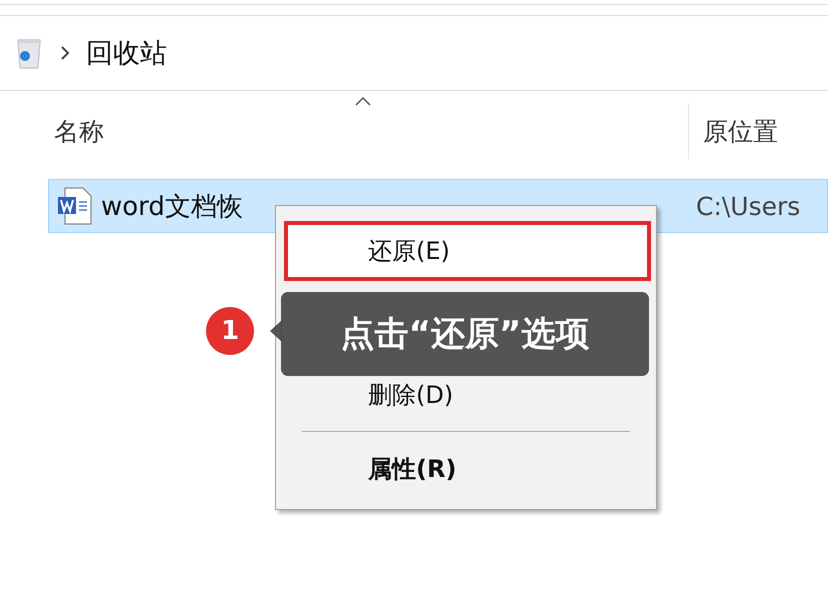 Image resolution: width=828 pixels, height=592 pixels. I want to click on breadcrumb: 回收站, so click(126, 53).